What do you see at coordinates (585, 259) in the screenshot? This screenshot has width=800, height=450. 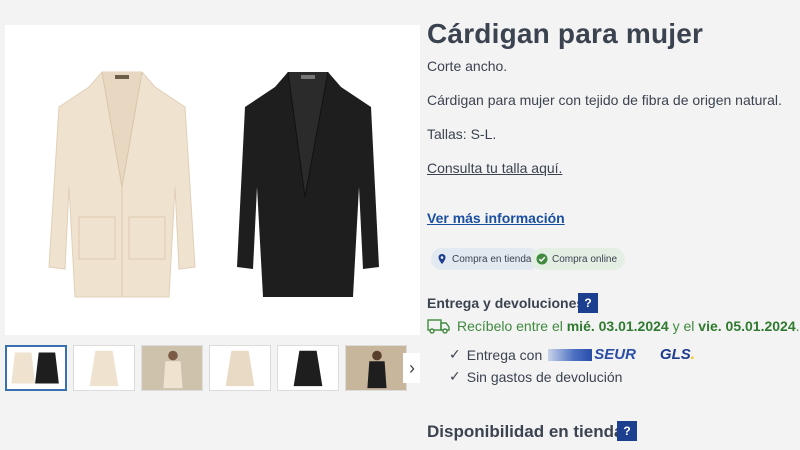 I see `online-purchase-label: Compra online` at bounding box center [585, 259].